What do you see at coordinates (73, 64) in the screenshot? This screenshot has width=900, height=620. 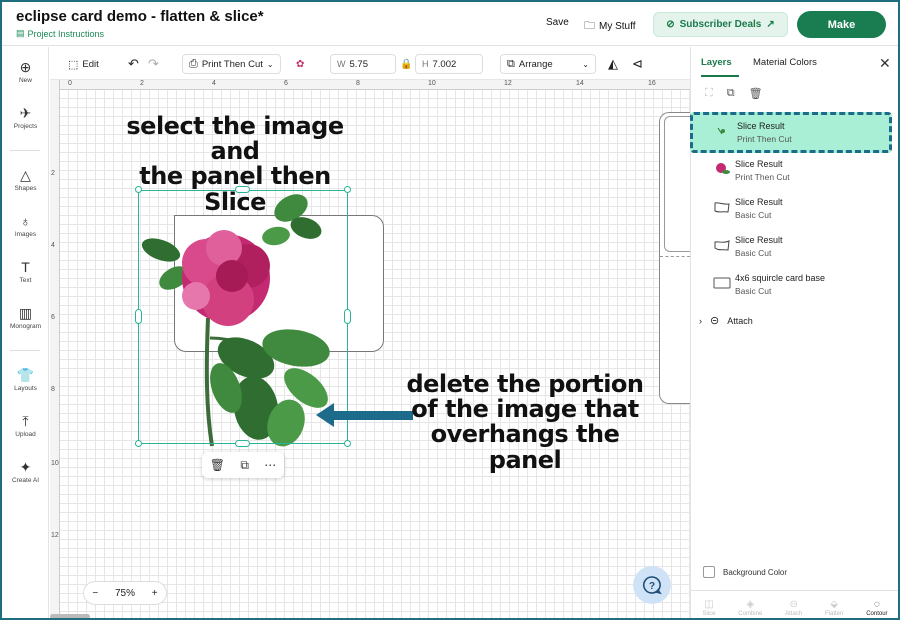 I see `edit-cursor-icon: ⬚` at bounding box center [73, 64].